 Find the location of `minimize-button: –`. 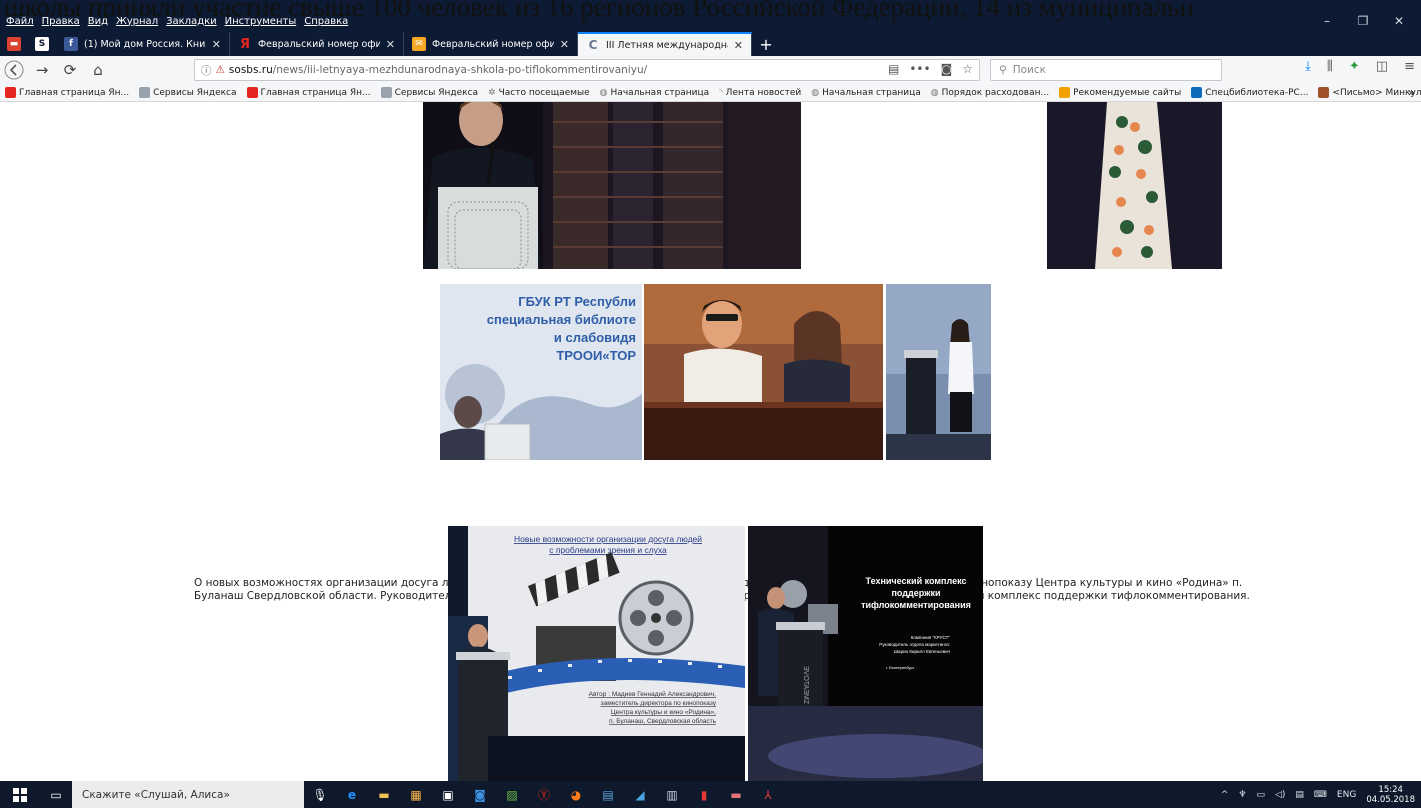

minimize-button: – is located at coordinates (1327, 21).